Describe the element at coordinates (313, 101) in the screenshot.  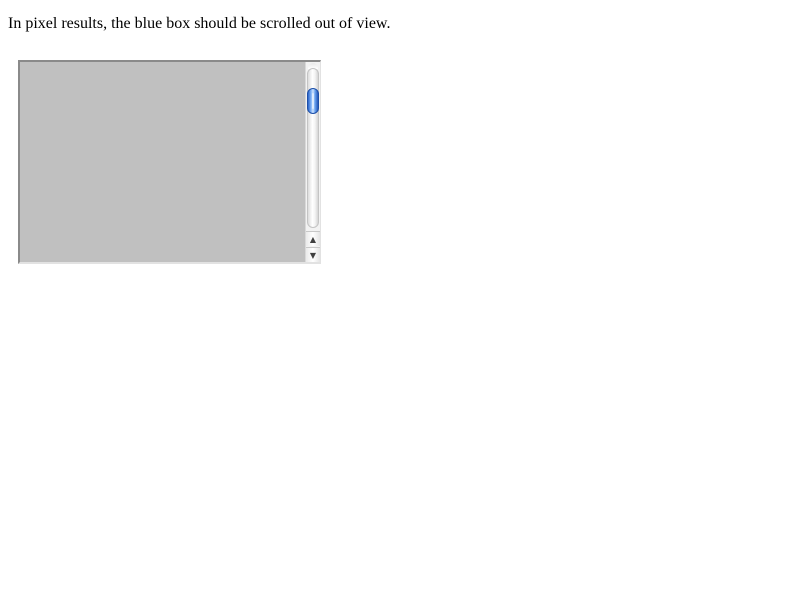
I see `scrollbar-thumb` at that location.